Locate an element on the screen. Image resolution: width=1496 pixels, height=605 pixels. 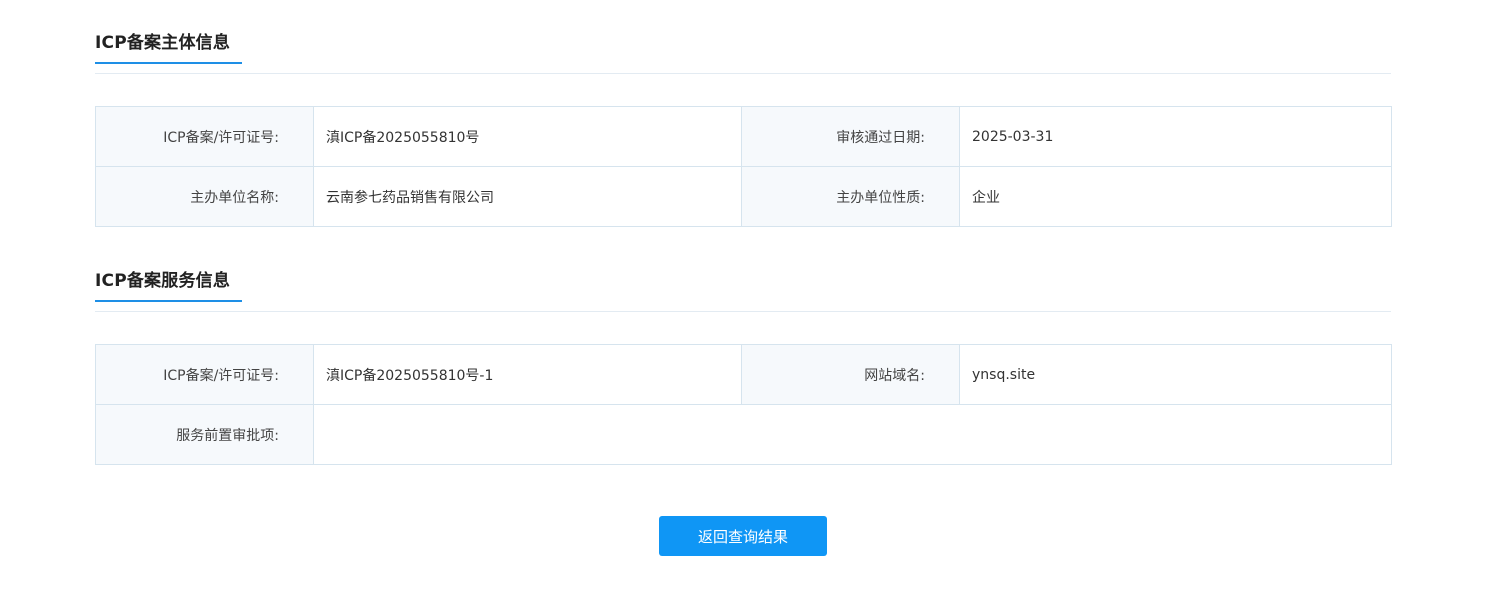
website-domain-label: 网站域名: is located at coordinates (850, 374).